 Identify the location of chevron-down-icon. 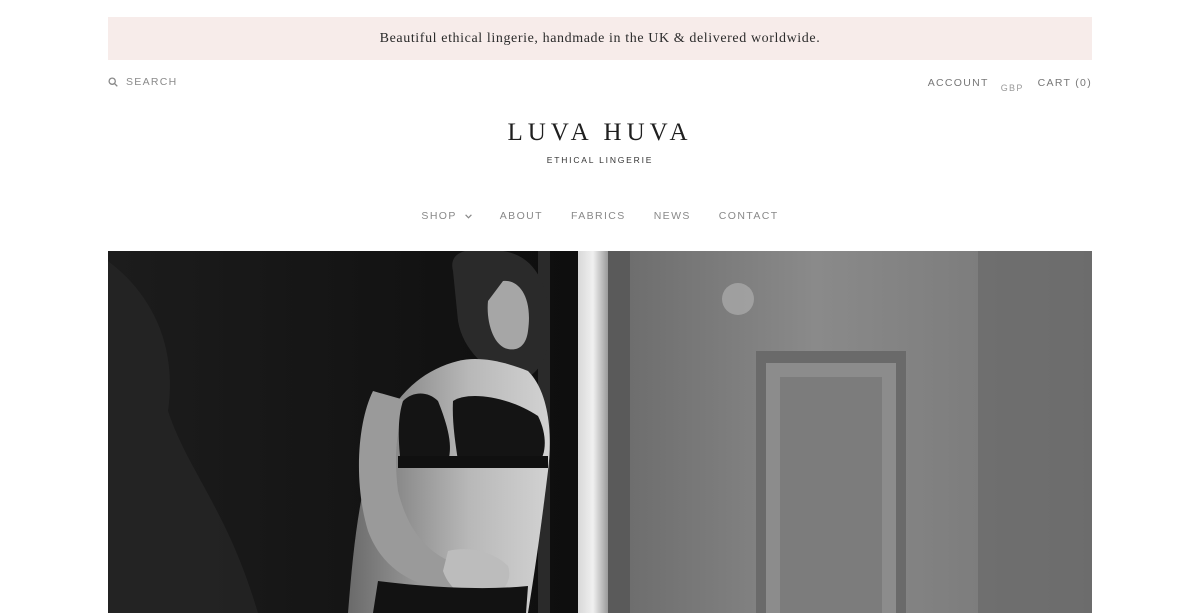
(468, 216).